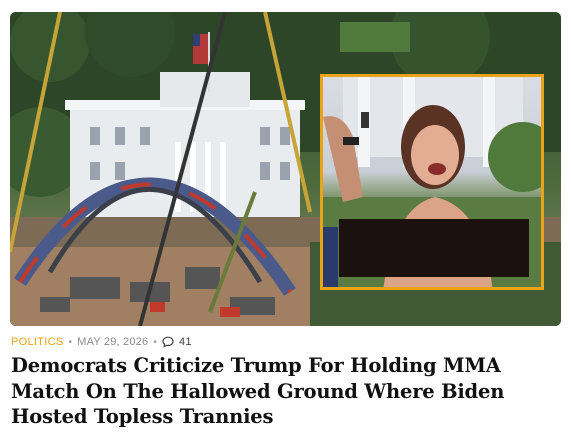 The width and height of the screenshot is (571, 441). Describe the element at coordinates (113, 342) in the screenshot. I see `publish-date: MAY 29, 2026` at that location.